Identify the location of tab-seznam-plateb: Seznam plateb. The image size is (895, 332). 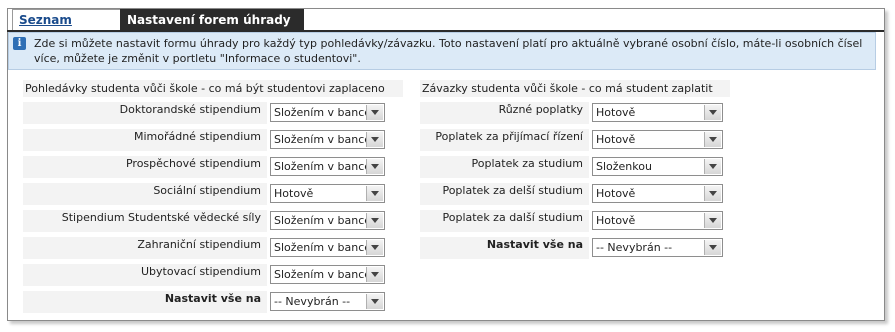
(68, 28).